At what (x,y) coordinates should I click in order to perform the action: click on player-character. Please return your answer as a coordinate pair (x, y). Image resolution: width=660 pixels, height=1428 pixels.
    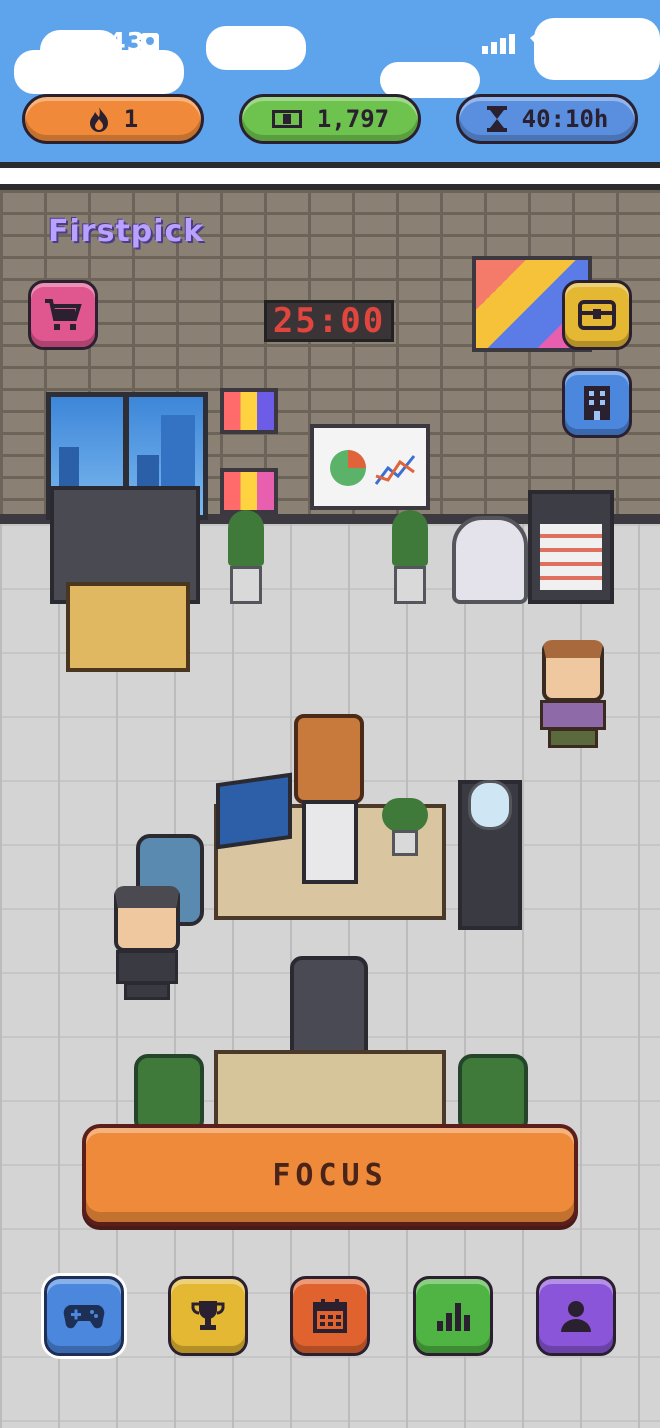
    Looking at the image, I should click on (147, 944).